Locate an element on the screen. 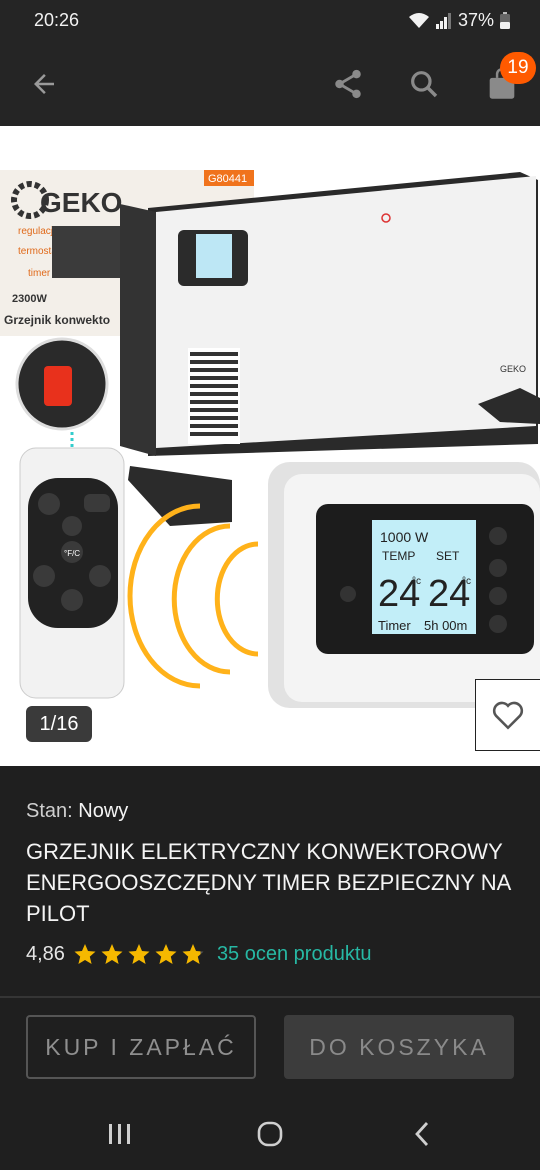  back-button is located at coordinates (44, 84).